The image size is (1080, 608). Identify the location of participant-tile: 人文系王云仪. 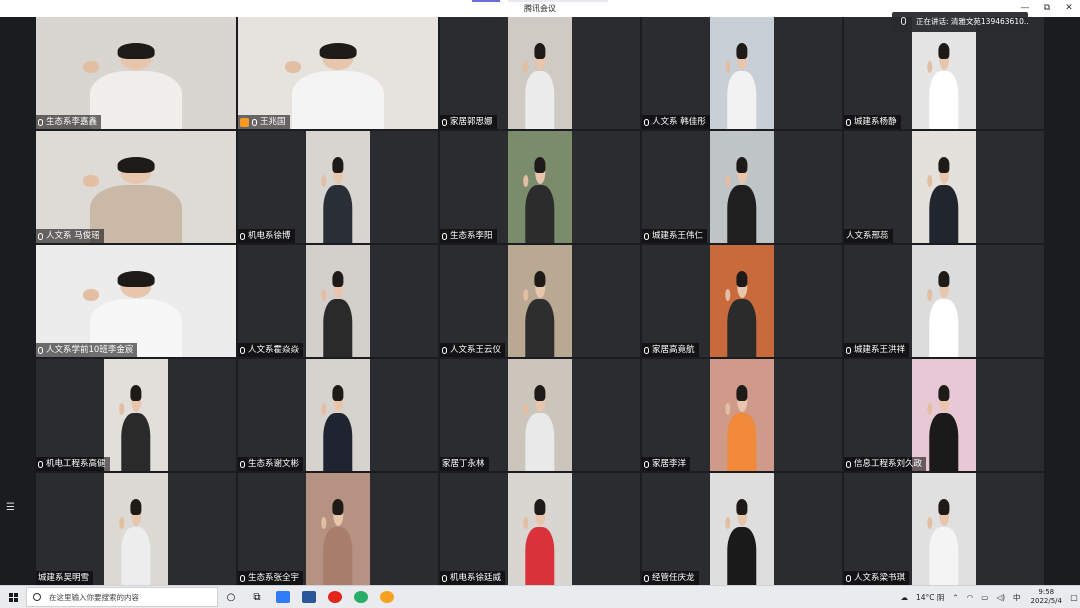
(540, 301).